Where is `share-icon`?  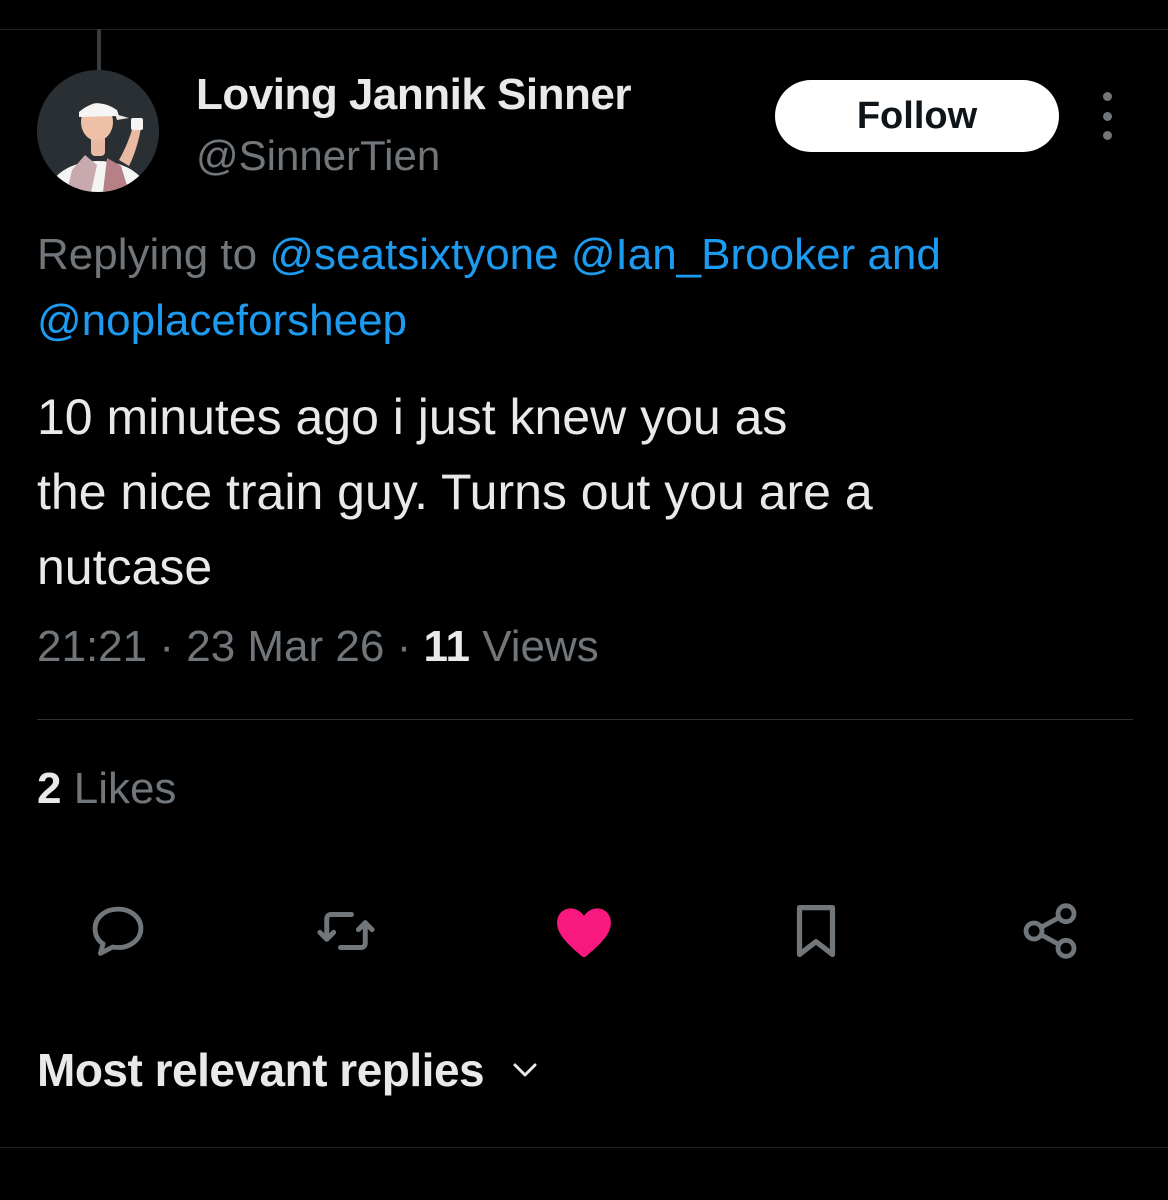 share-icon is located at coordinates (1050, 931).